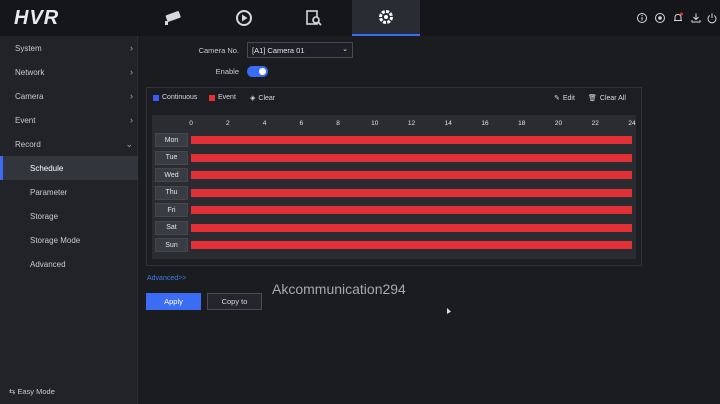 This screenshot has height=404, width=720. I want to click on day-row: Tue, so click(394, 157).